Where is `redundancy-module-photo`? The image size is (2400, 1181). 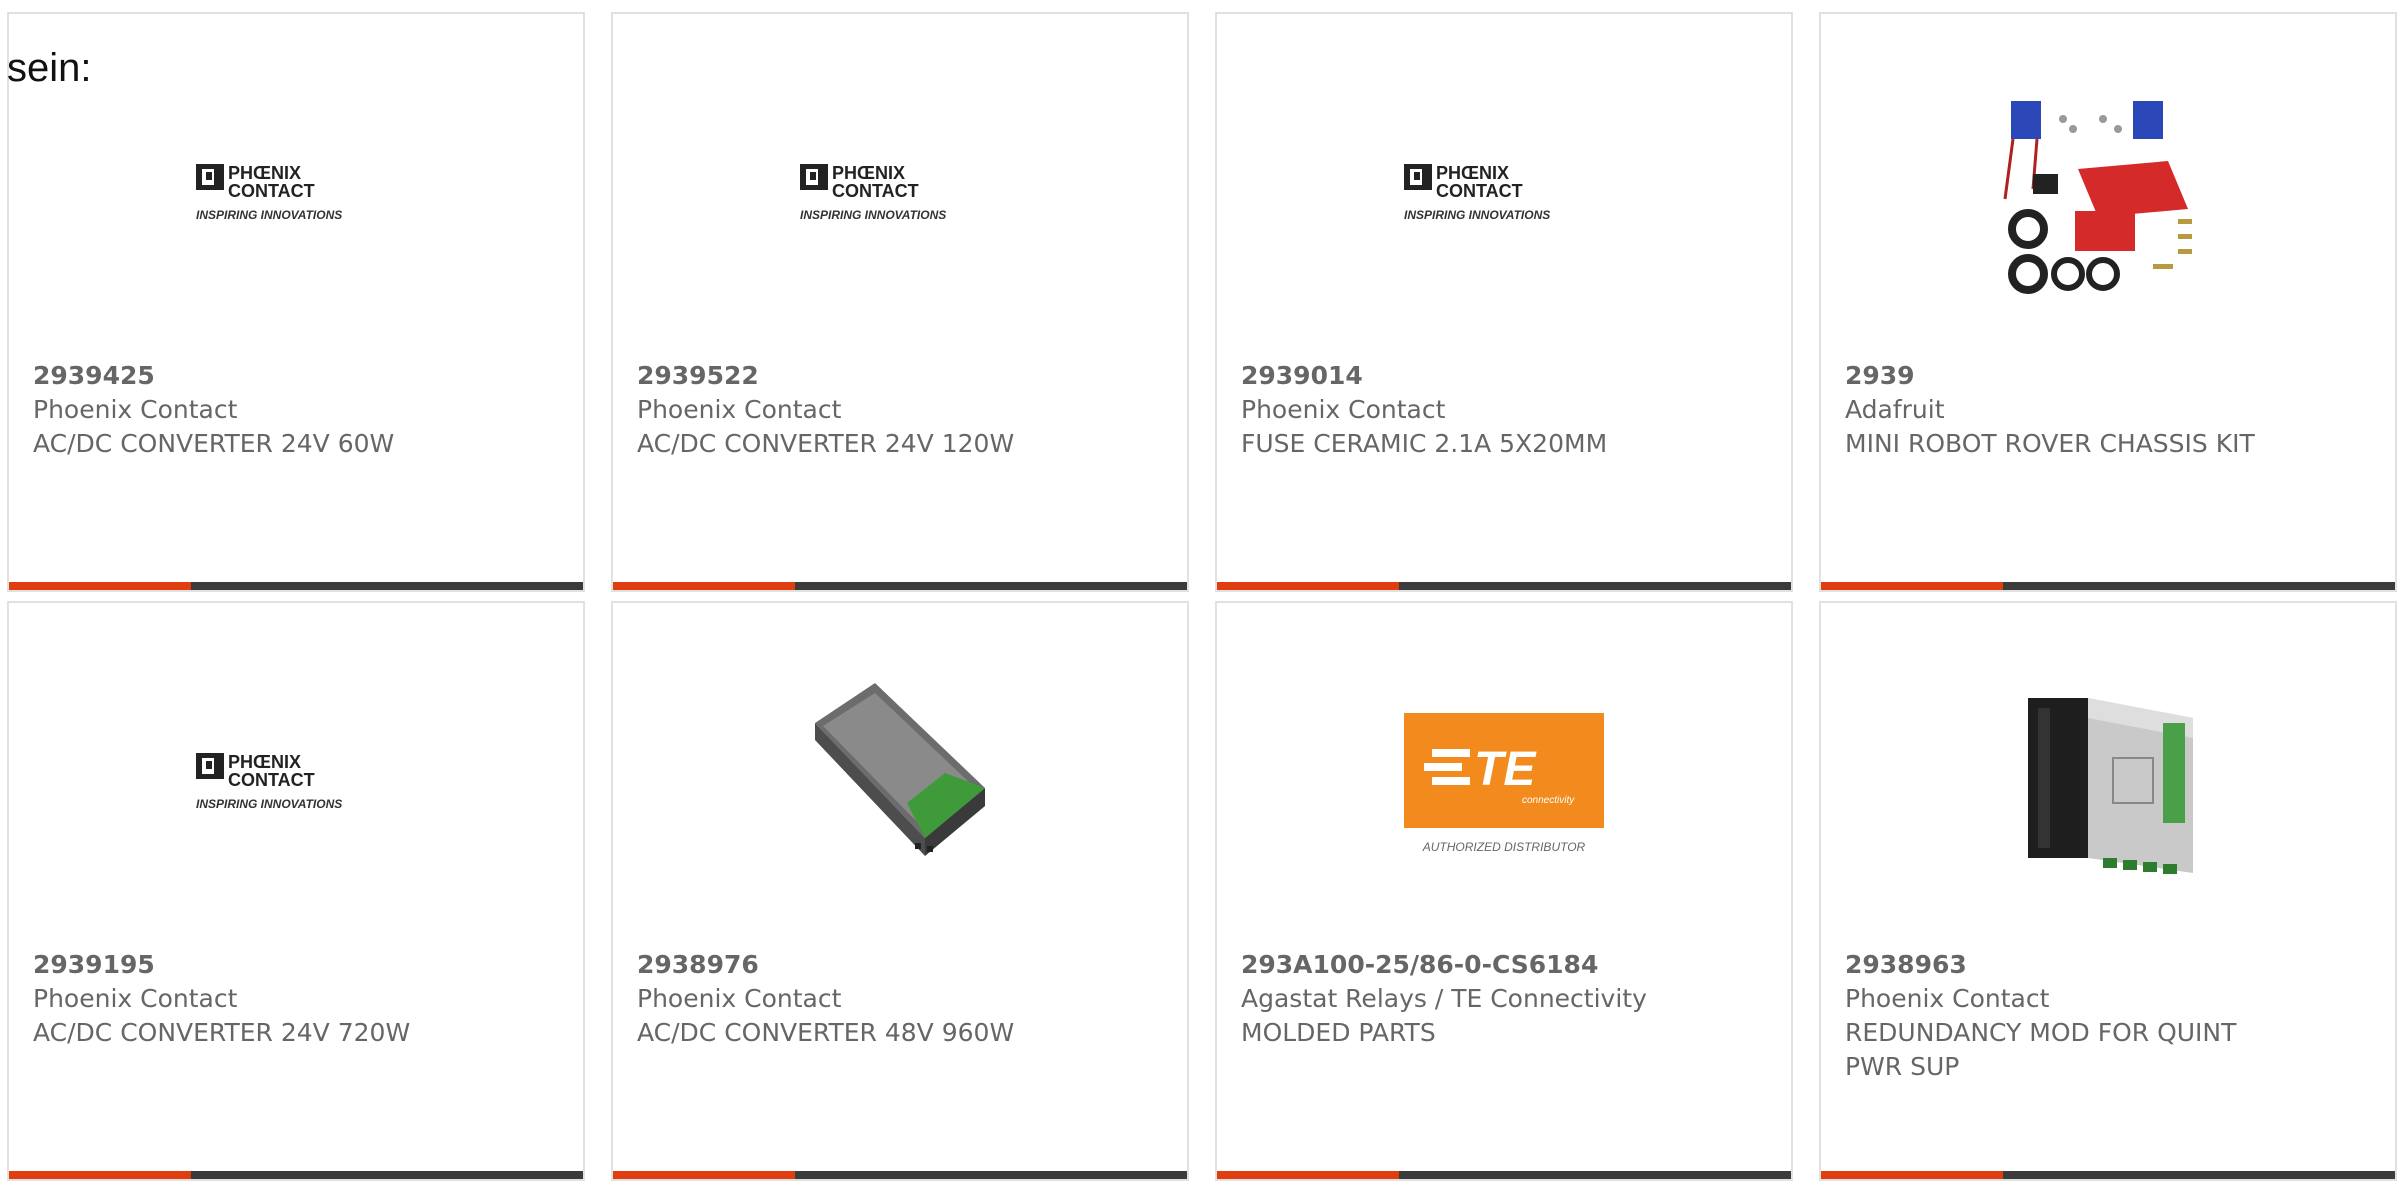
redundancy-module-photo is located at coordinates (2110, 786).